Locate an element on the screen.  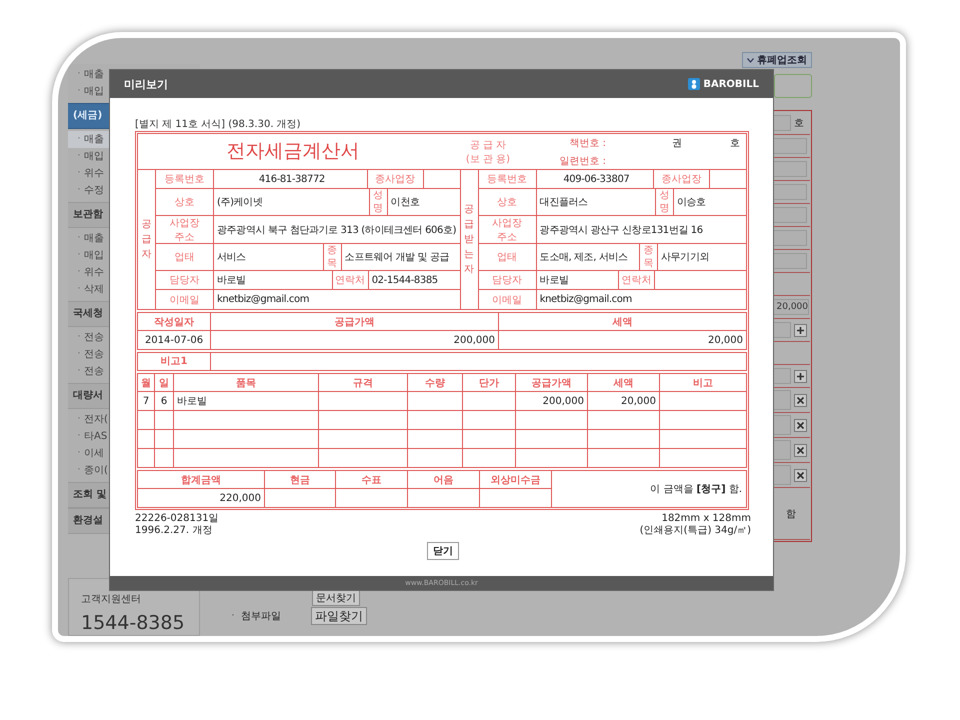
support-label: 고객지원센터 is located at coordinates (111, 599).